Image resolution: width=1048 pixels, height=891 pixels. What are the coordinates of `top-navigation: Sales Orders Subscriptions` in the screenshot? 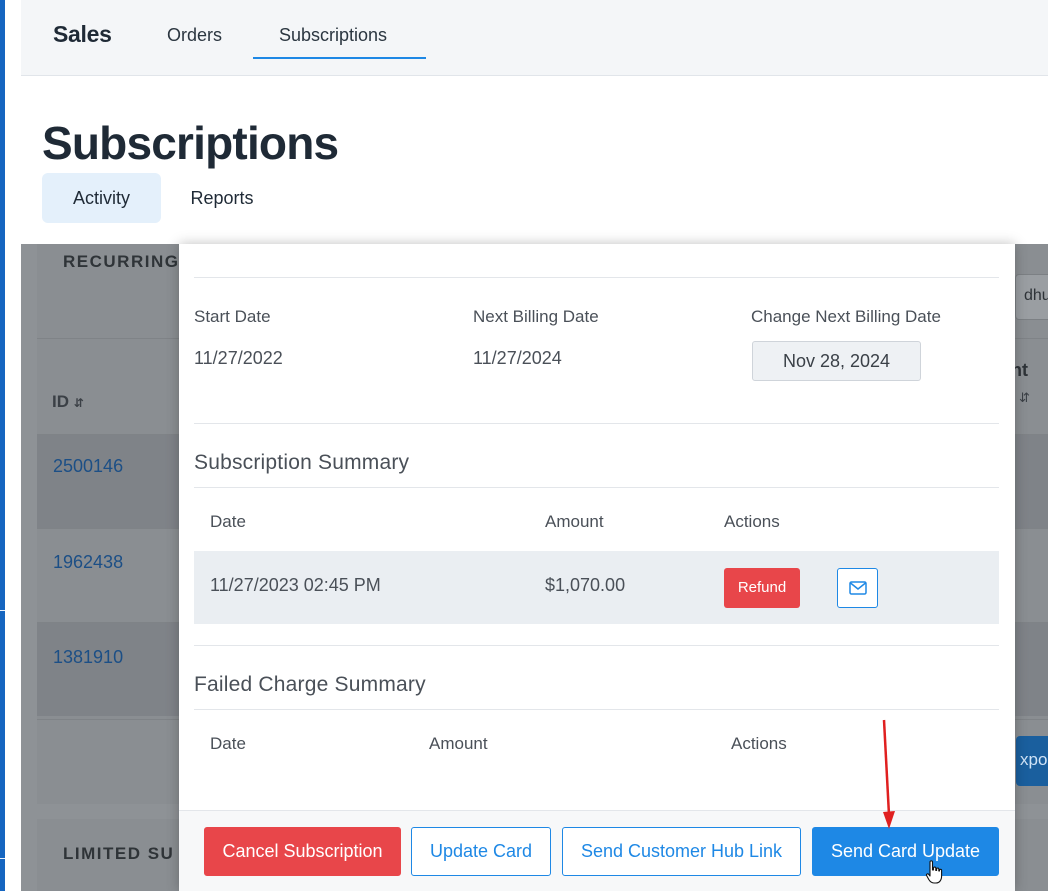 It's located at (534, 38).